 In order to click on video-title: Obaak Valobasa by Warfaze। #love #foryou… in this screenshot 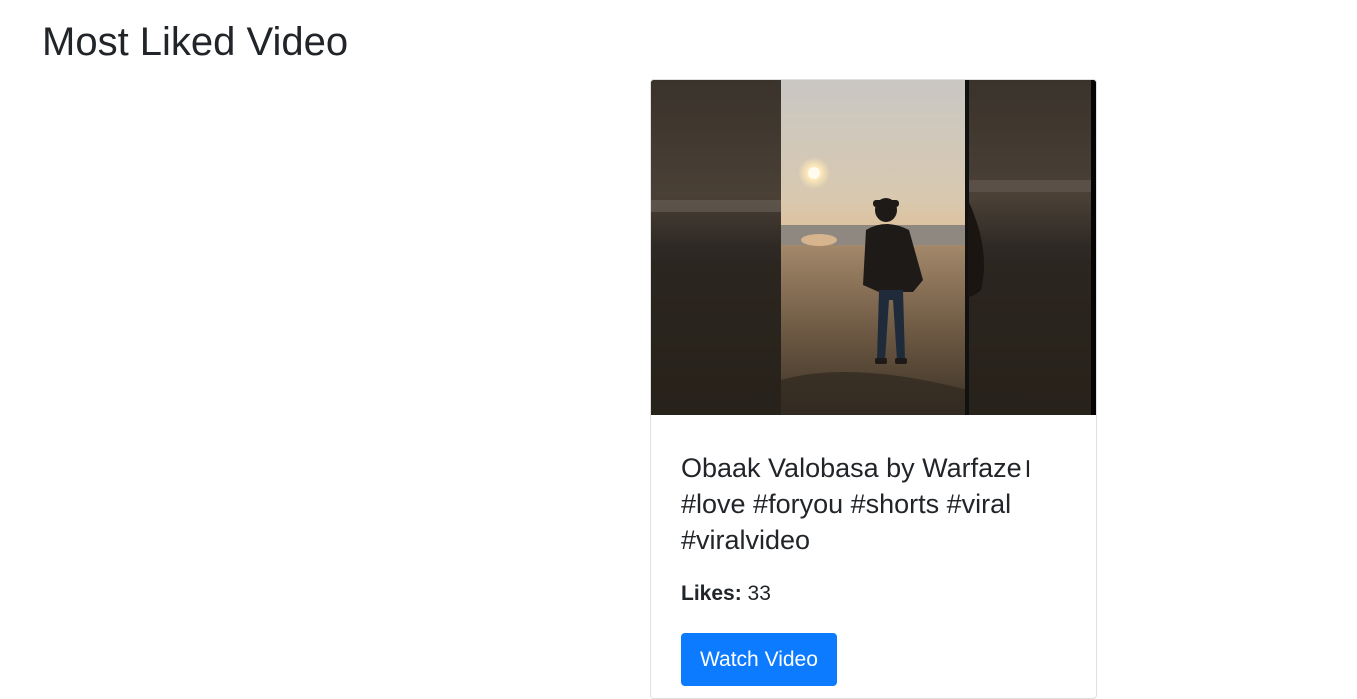, I will do `click(856, 504)`.